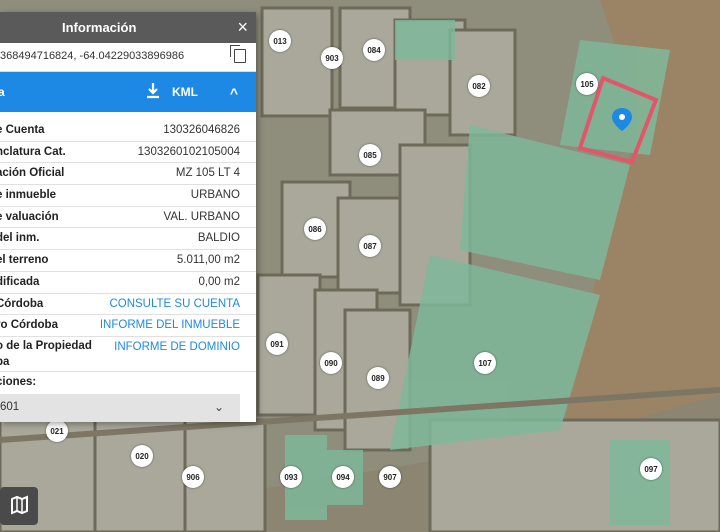 This screenshot has height=532, width=720. Describe the element at coordinates (177, 347) in the screenshot. I see `ownership-report-link: INFORME DE DOMINIO` at that location.